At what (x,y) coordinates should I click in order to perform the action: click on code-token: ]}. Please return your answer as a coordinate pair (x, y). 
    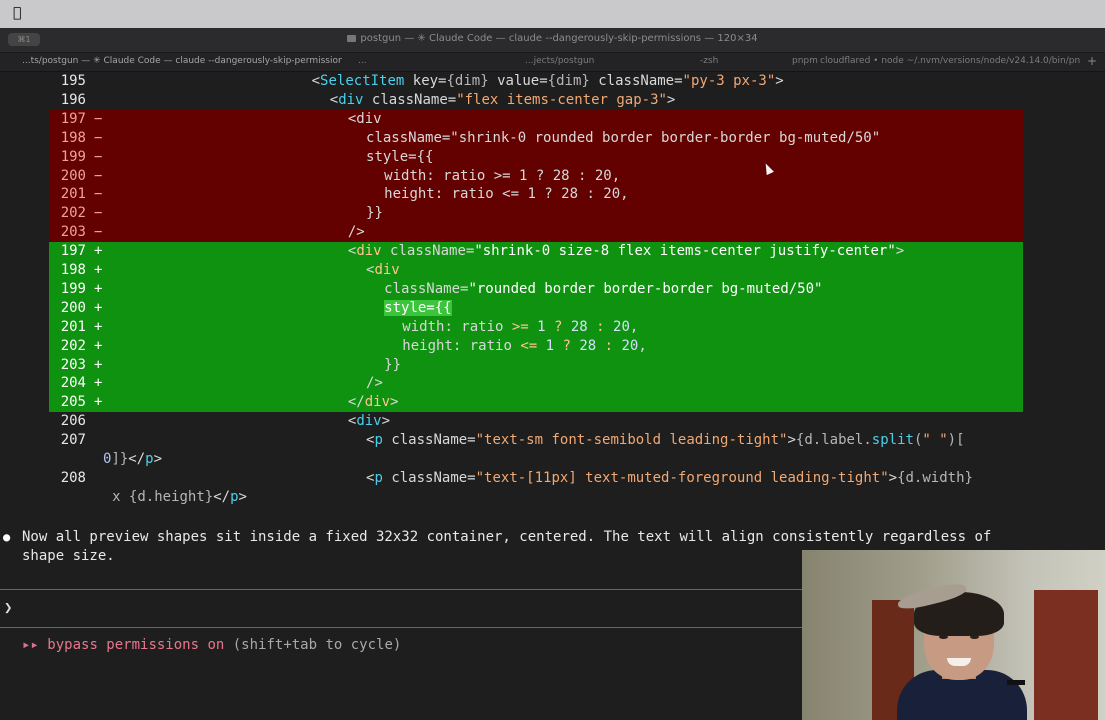
    Looking at the image, I should click on (120, 459).